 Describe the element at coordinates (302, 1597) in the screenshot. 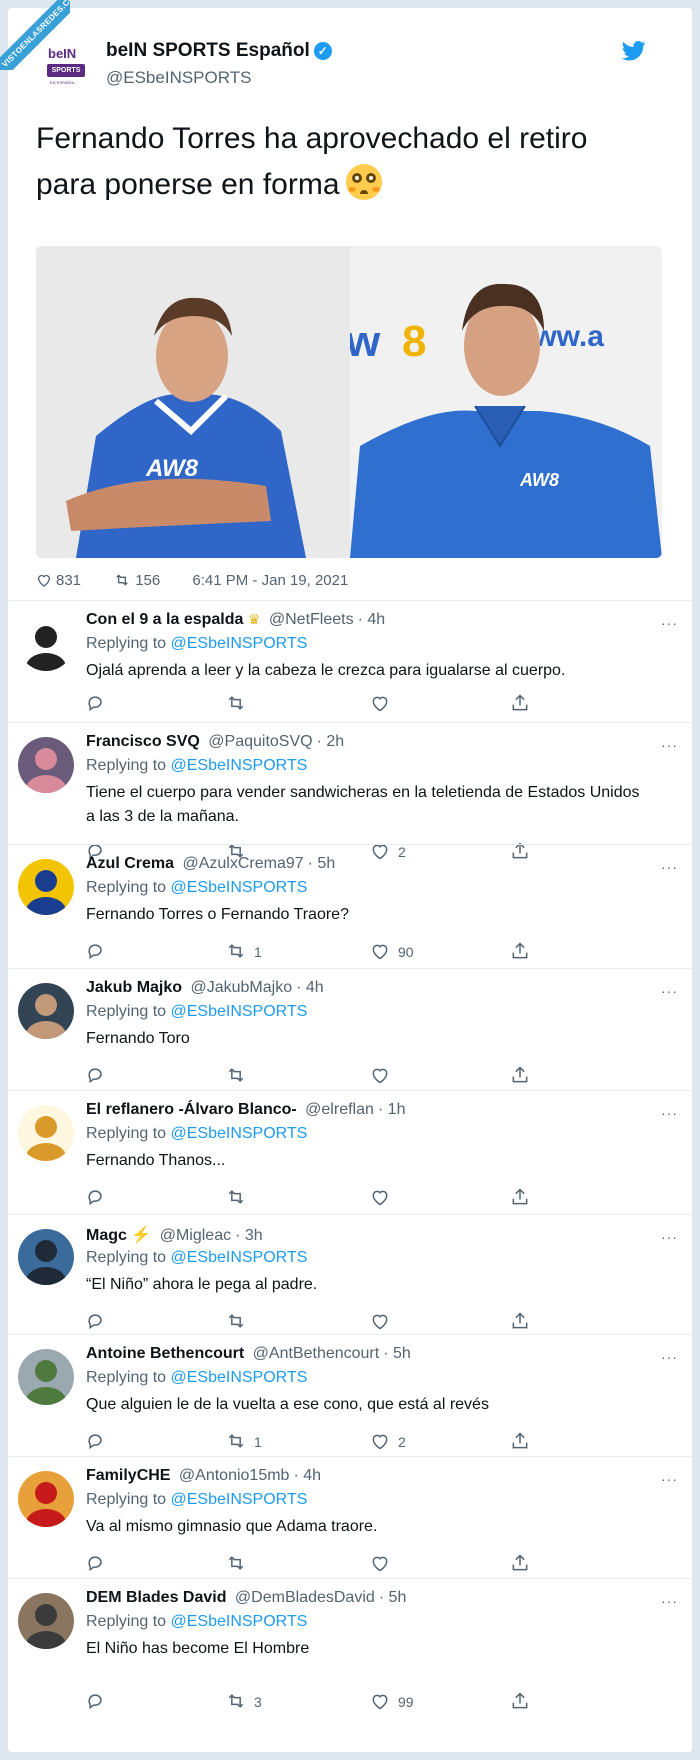

I see `reply-author-handle: @DemBladesDavid` at that location.